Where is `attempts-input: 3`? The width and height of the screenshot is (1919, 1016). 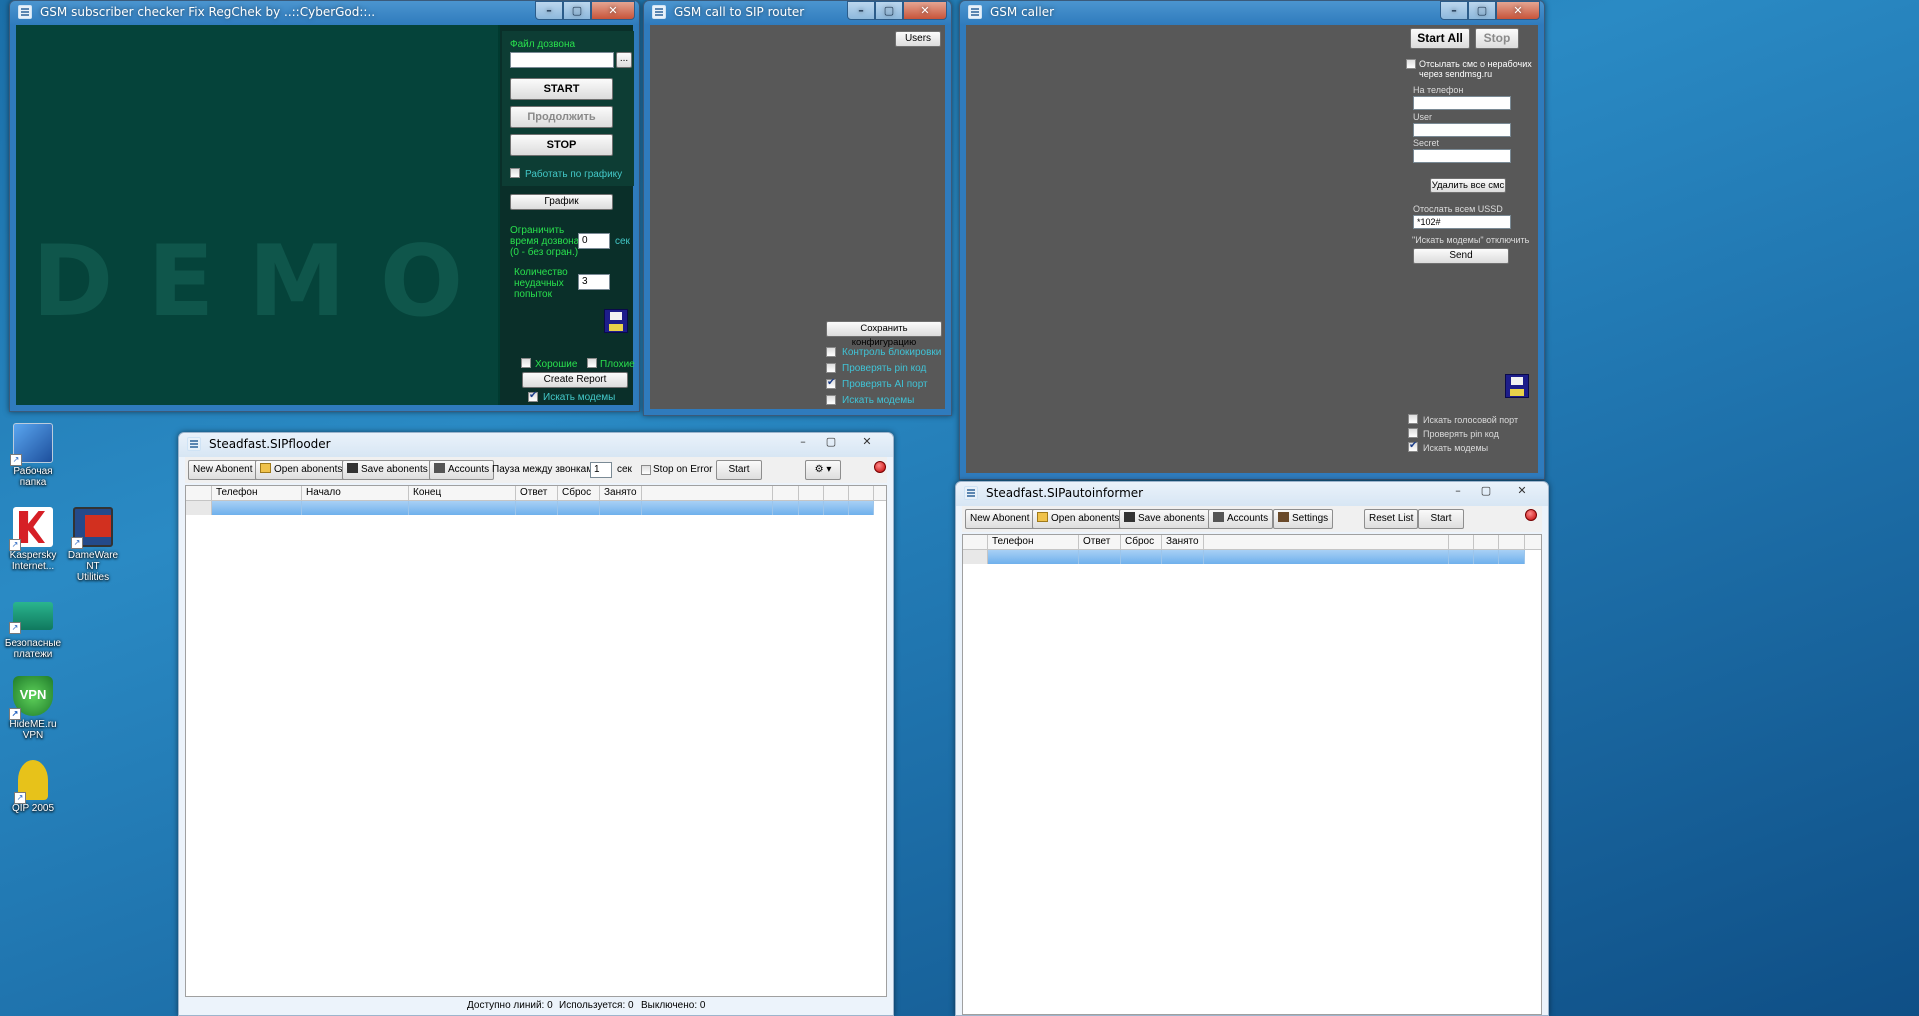
attempts-input: 3 is located at coordinates (594, 282).